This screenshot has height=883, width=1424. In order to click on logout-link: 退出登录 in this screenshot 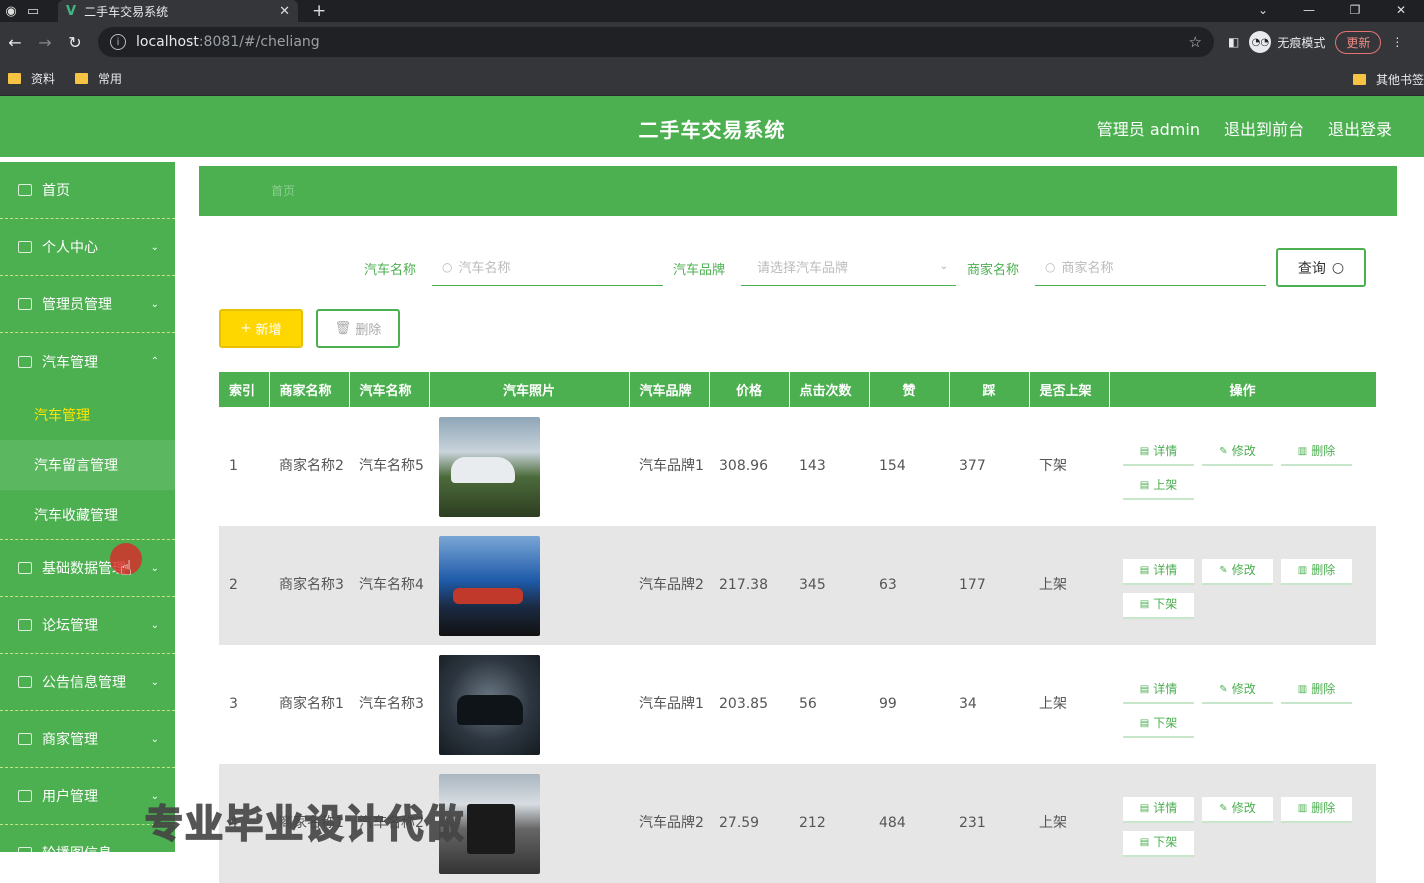, I will do `click(1360, 128)`.